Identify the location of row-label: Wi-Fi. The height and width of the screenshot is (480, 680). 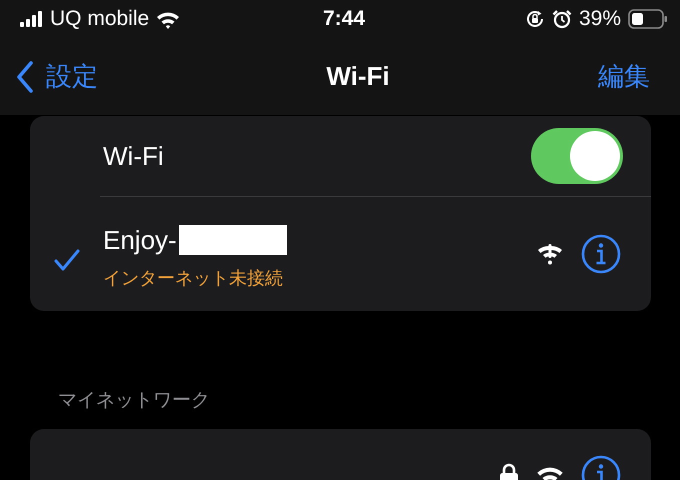
(133, 156).